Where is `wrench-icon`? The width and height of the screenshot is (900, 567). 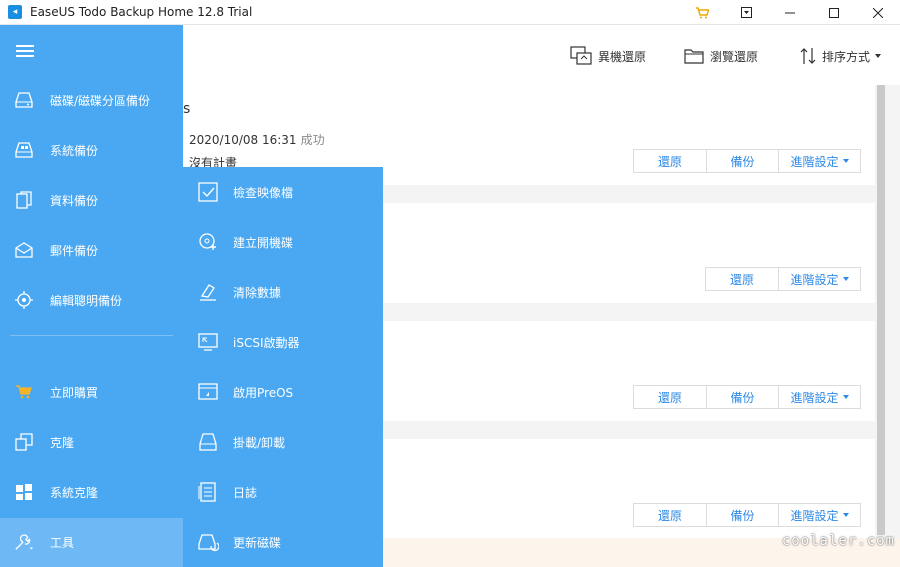 wrench-icon is located at coordinates (24, 543).